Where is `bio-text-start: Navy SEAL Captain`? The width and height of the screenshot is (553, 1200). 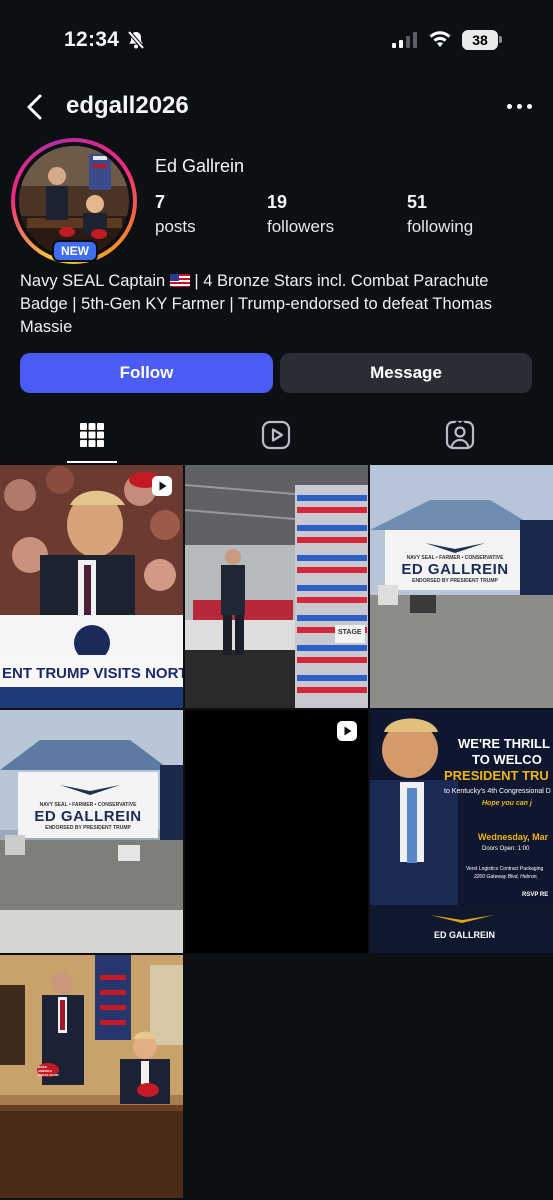 bio-text-start: Navy SEAL Captain is located at coordinates (95, 281).